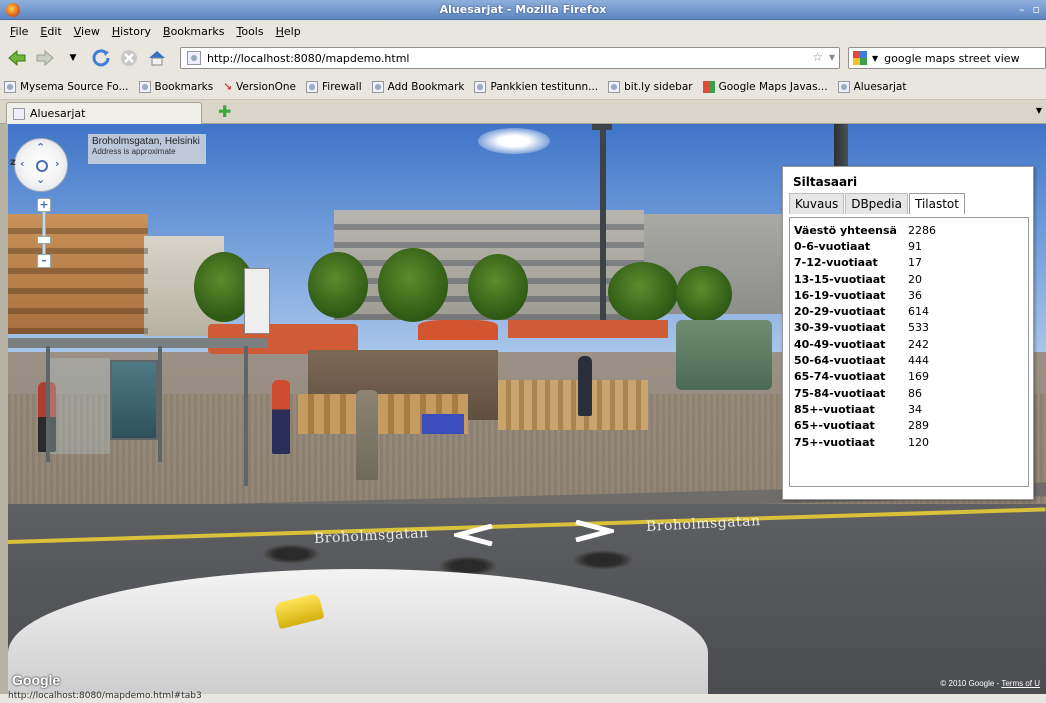  I want to click on reload-button, so click(101, 58).